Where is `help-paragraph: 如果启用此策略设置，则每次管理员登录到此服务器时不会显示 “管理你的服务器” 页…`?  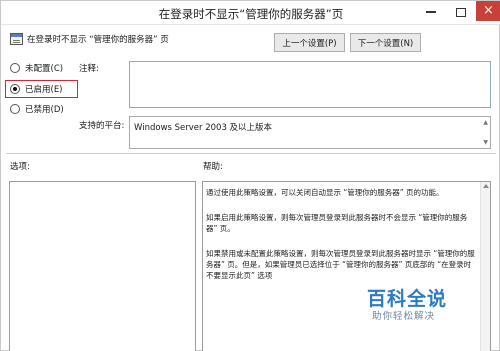 help-paragraph: 如果启用此策略设置，则每次管理员登录到此服务器时不会显示 “管理你的服务器” 页… is located at coordinates (337, 223).